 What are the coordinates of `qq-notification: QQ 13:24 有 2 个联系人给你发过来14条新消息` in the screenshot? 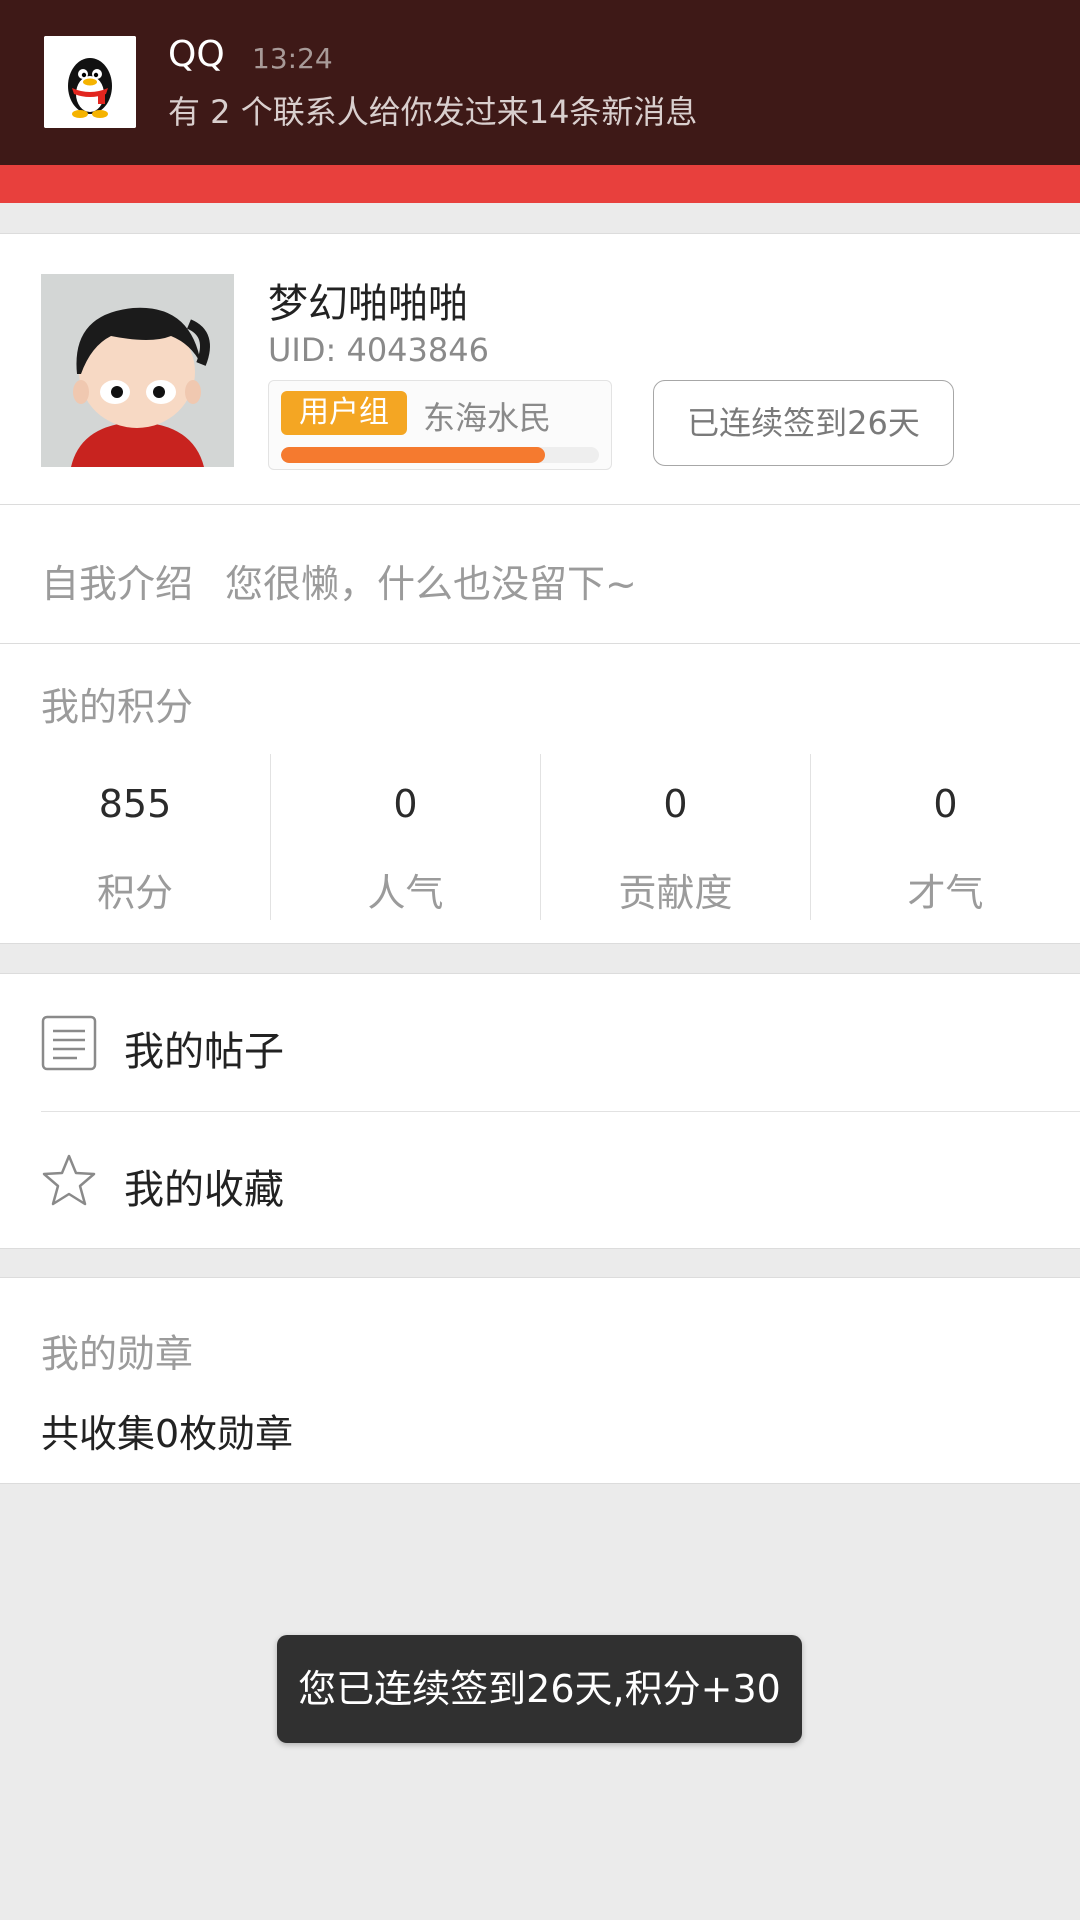 It's located at (540, 82).